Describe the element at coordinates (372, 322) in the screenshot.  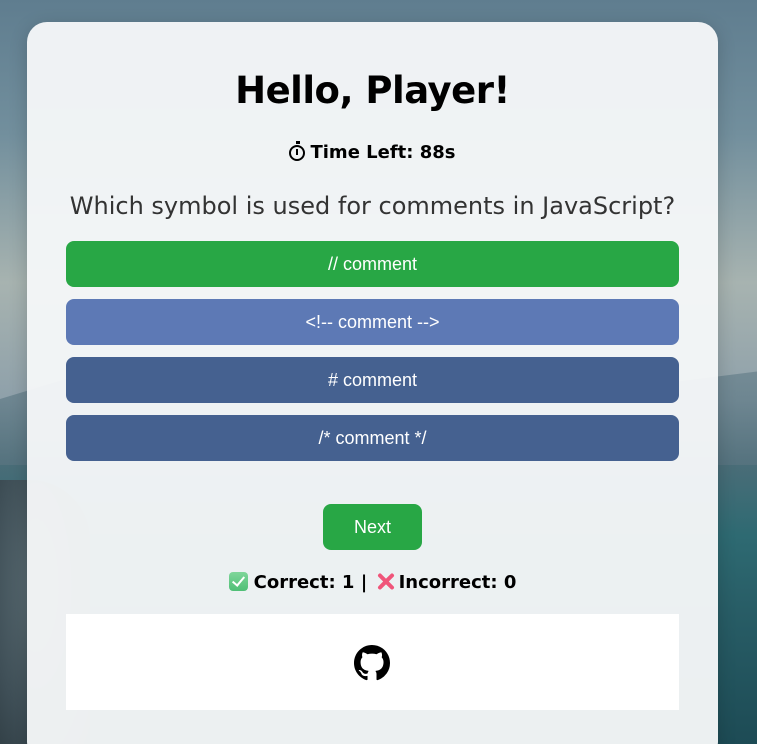
I see `answer-option: <!-- comment -->` at that location.